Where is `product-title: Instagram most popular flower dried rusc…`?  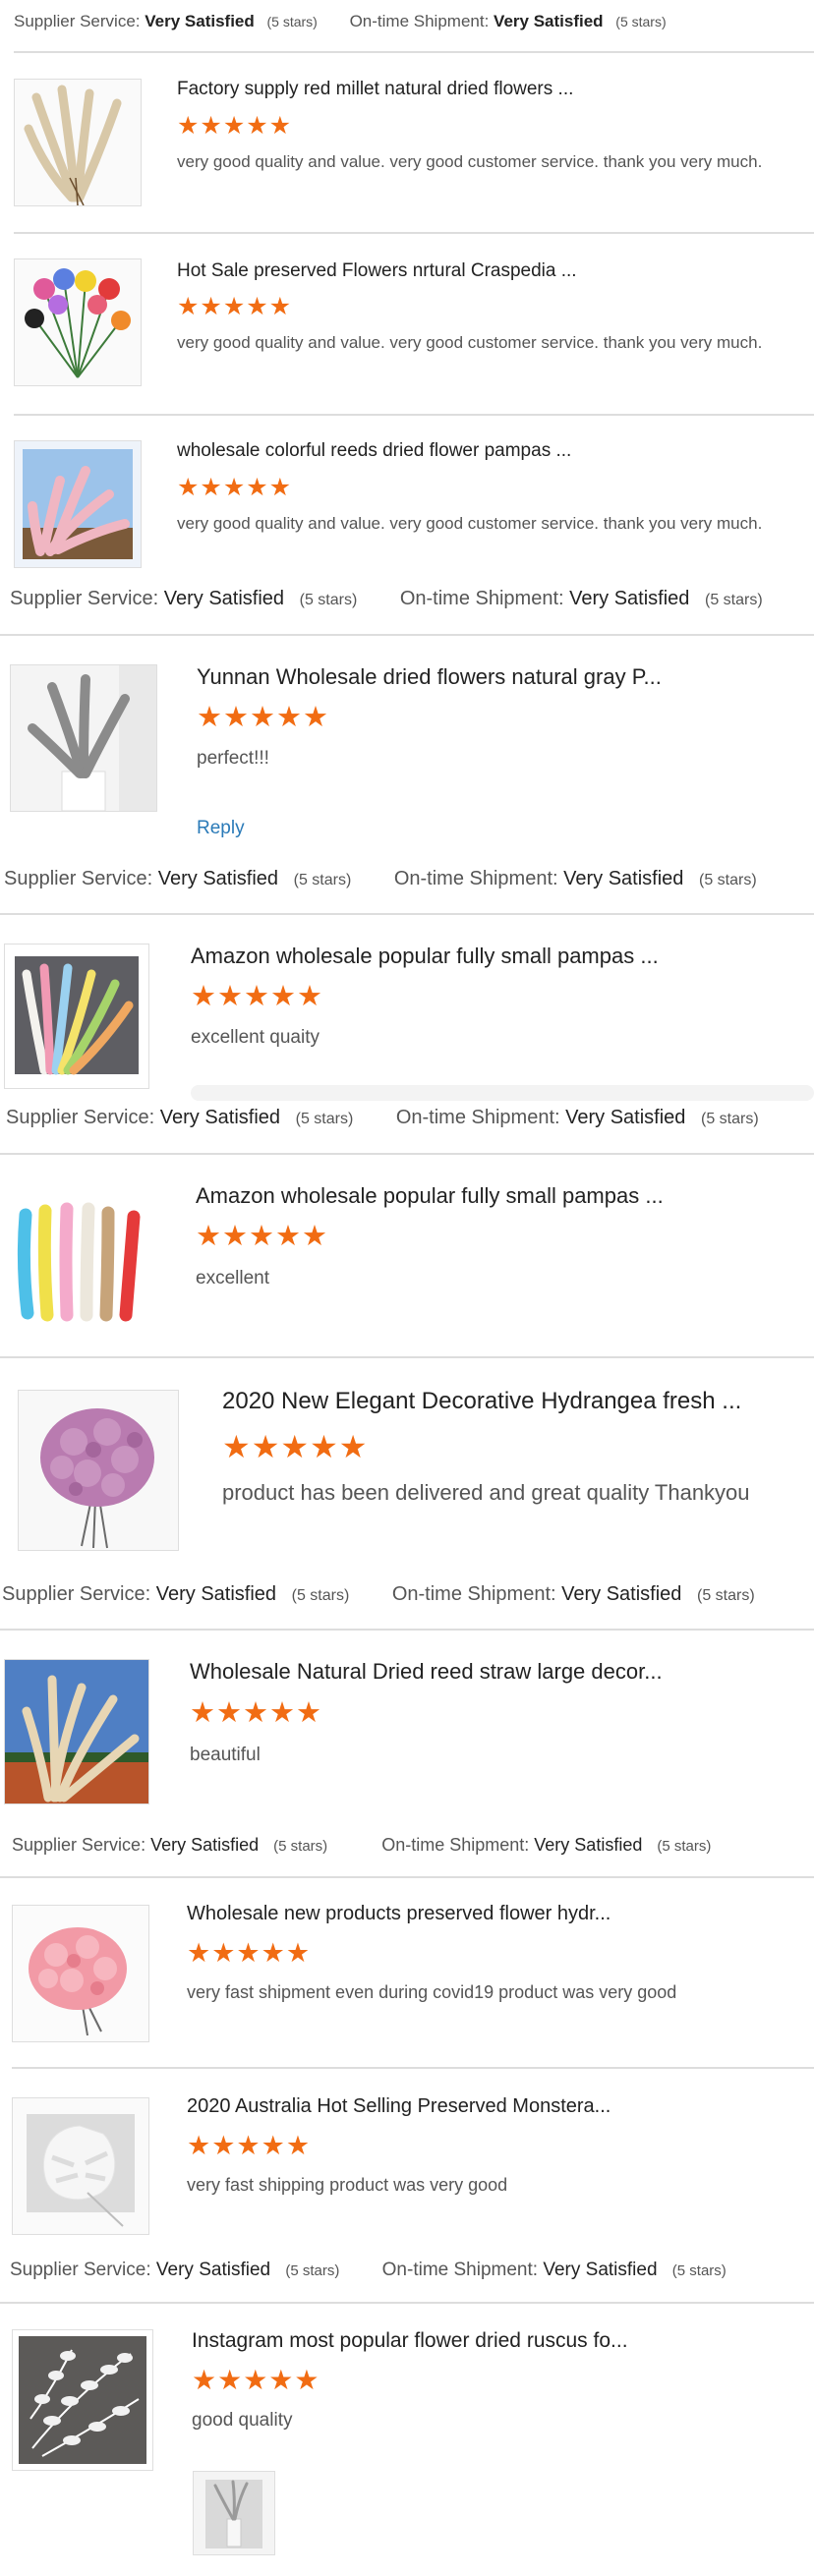 product-title: Instagram most popular flower dried rusc… is located at coordinates (410, 2341).